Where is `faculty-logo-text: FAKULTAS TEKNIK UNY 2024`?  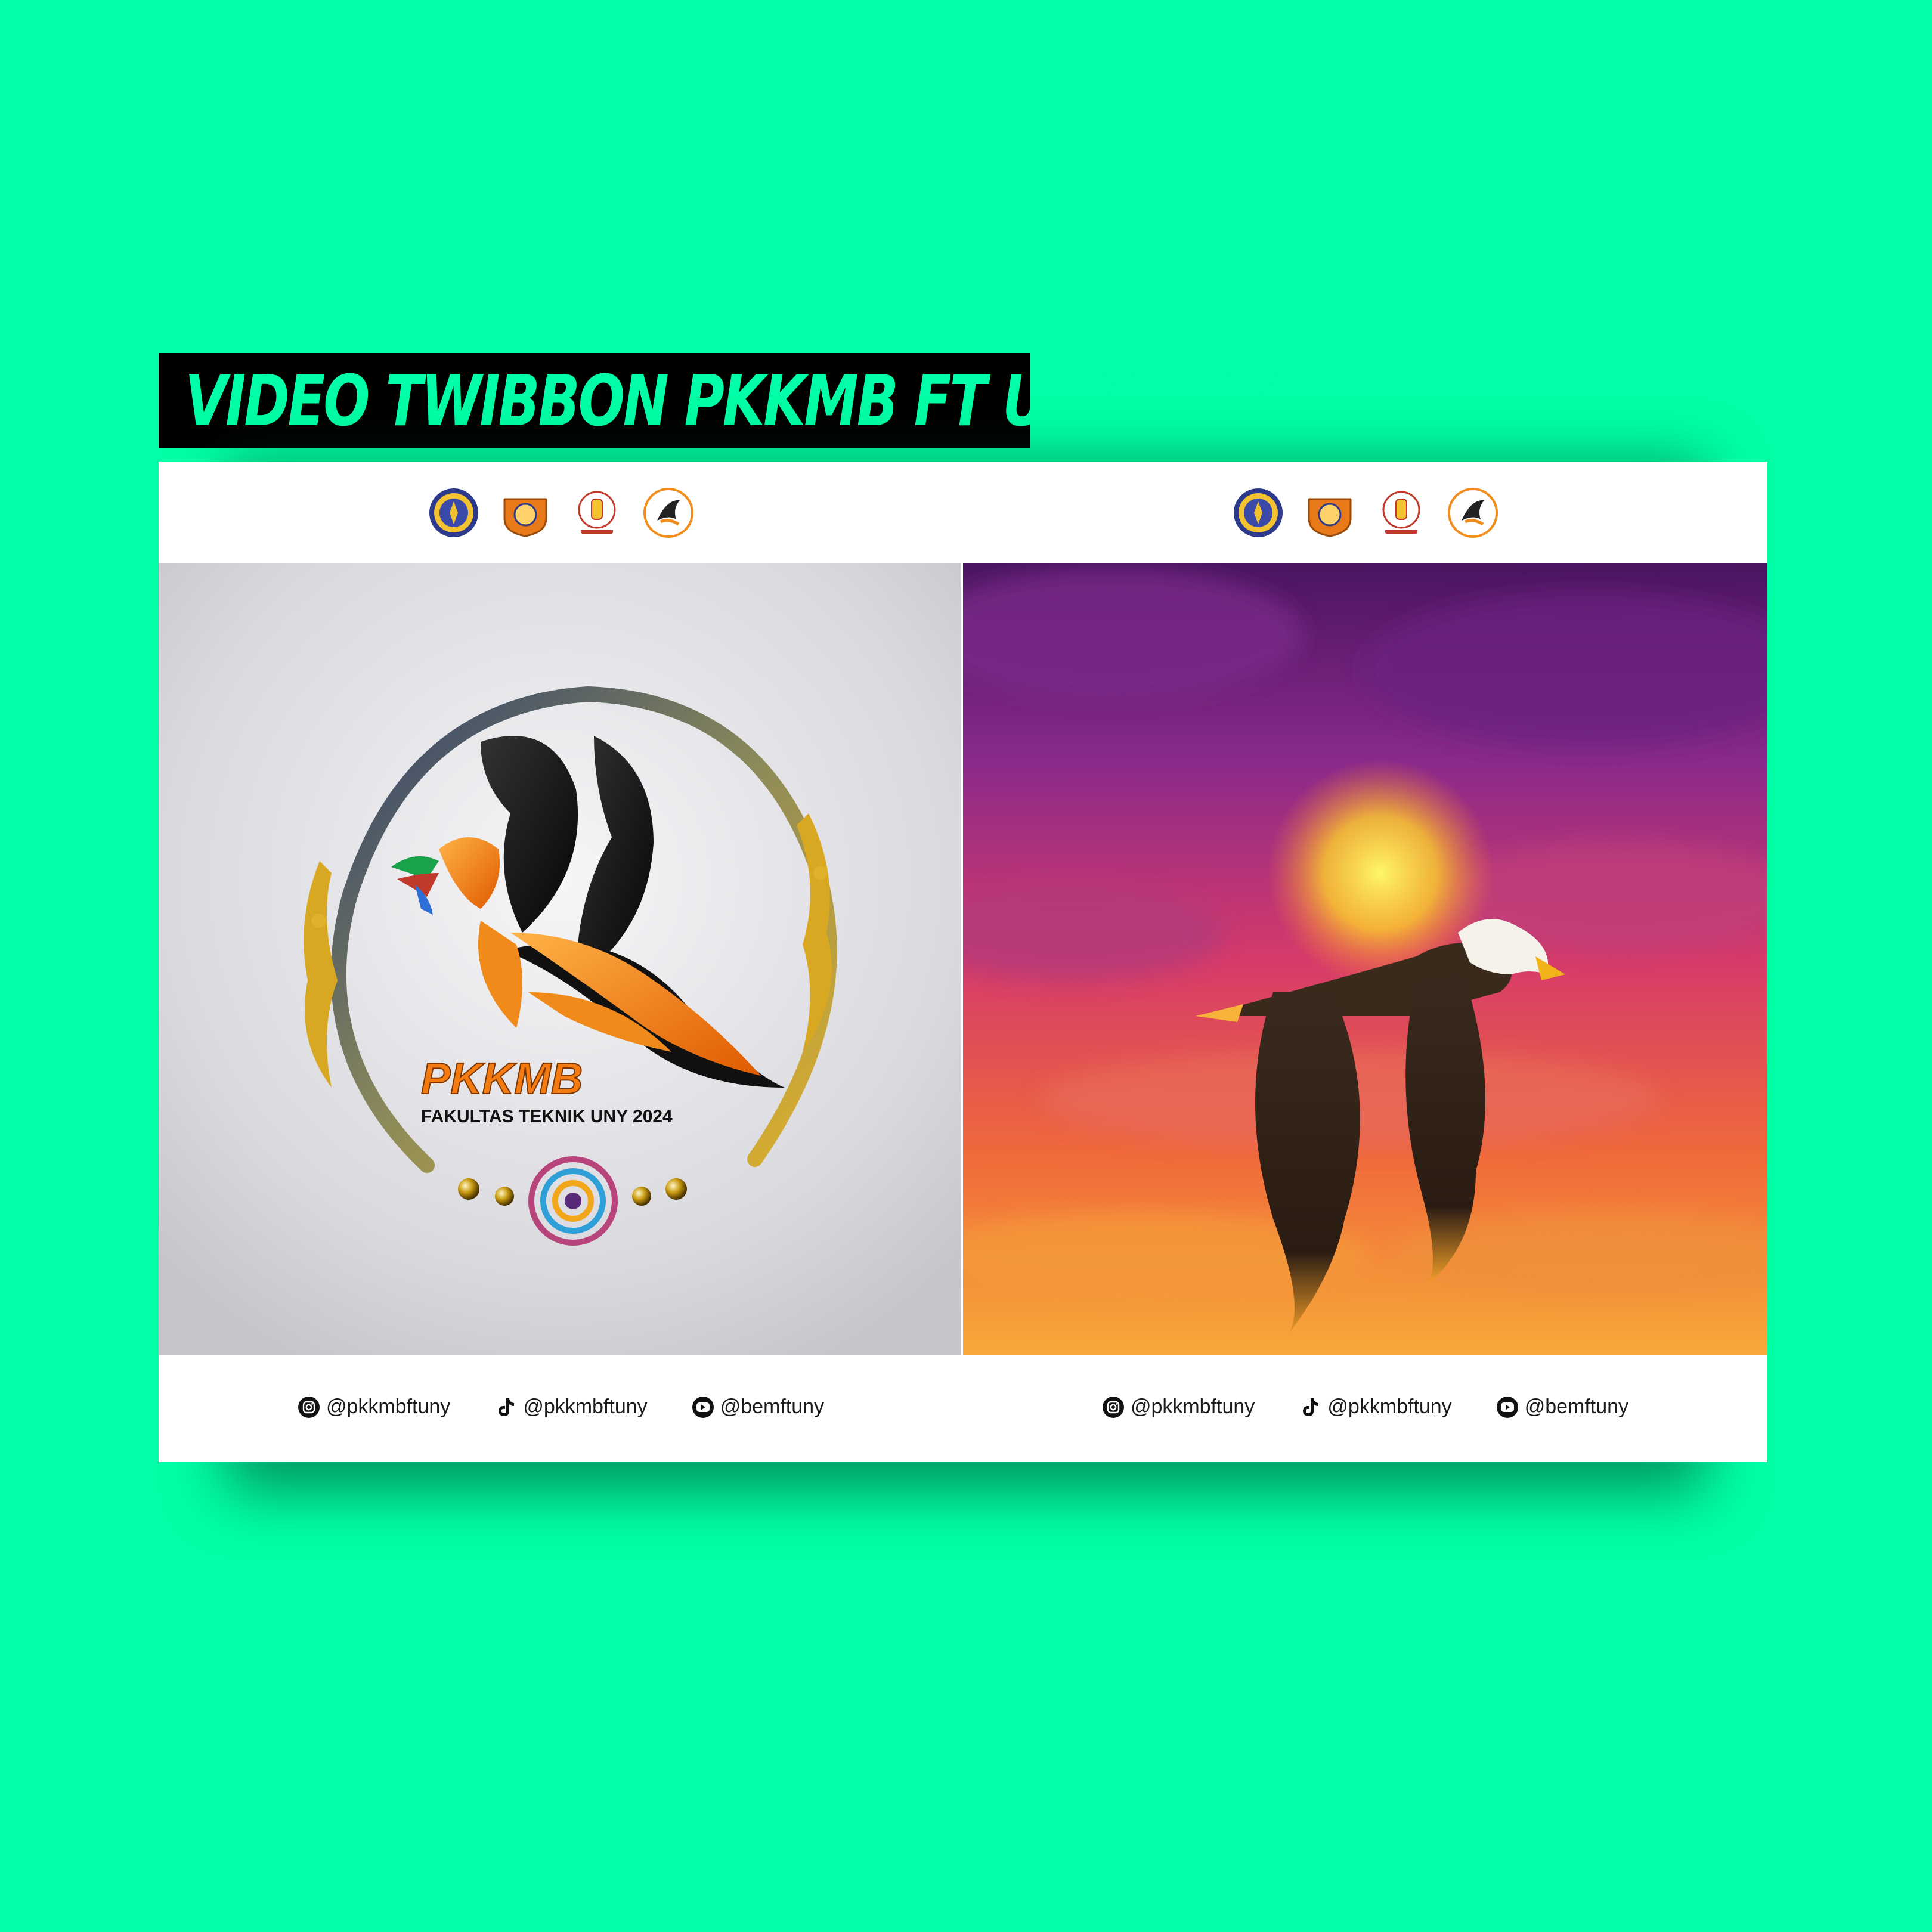
faculty-logo-text: FAKULTAS TEKNIK UNY 2024 is located at coordinates (547, 1117).